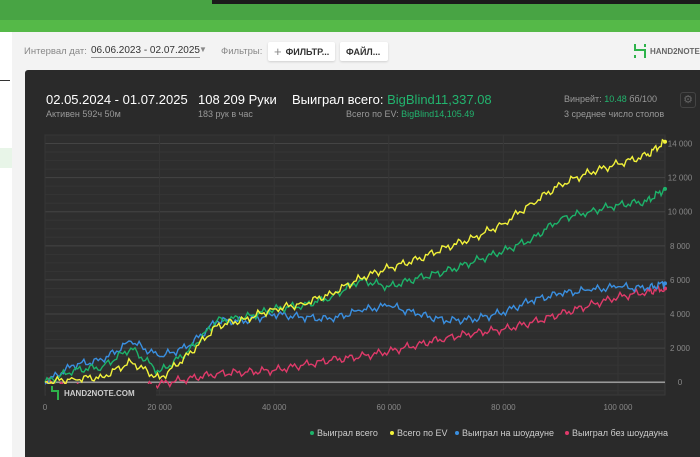 The height and width of the screenshot is (457, 700). What do you see at coordinates (55, 393) in the screenshot?
I see `hand2note-watermark-icon` at bounding box center [55, 393].